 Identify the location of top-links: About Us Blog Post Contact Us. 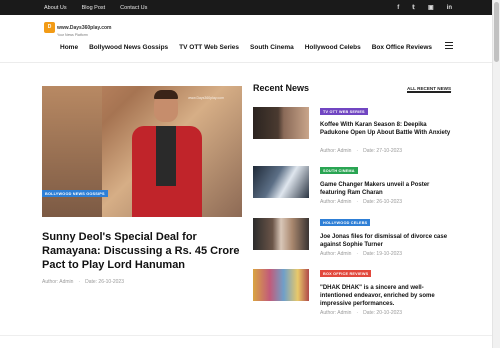
(103, 7).